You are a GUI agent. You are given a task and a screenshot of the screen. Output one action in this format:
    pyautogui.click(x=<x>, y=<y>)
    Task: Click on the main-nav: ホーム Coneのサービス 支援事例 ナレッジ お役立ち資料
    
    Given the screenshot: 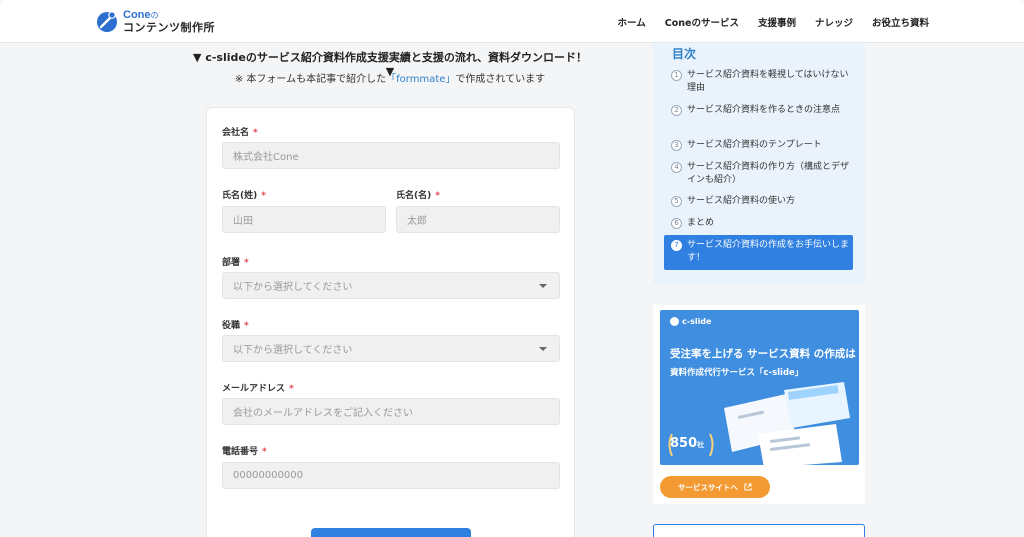 What is the action you would take?
    pyautogui.click(x=773, y=21)
    